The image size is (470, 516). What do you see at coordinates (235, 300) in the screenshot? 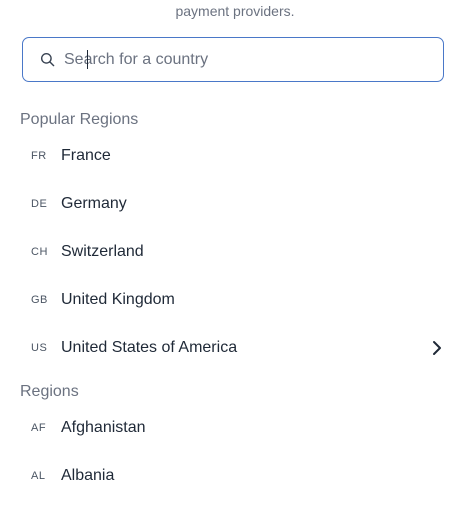
I see `country-row-gb: GB United Kingdom` at bounding box center [235, 300].